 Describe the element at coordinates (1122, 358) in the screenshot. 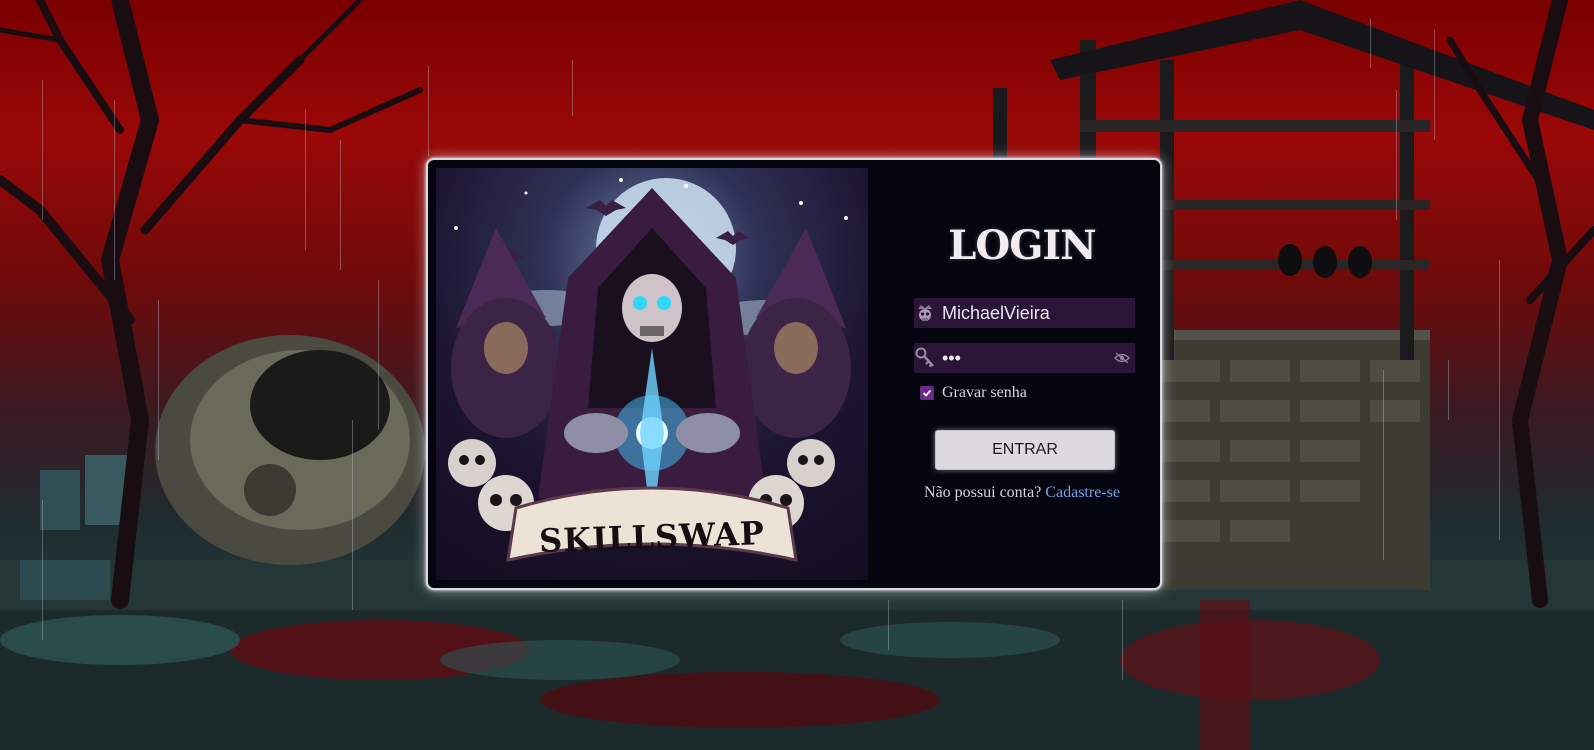

I see `eye-slash-icon` at that location.